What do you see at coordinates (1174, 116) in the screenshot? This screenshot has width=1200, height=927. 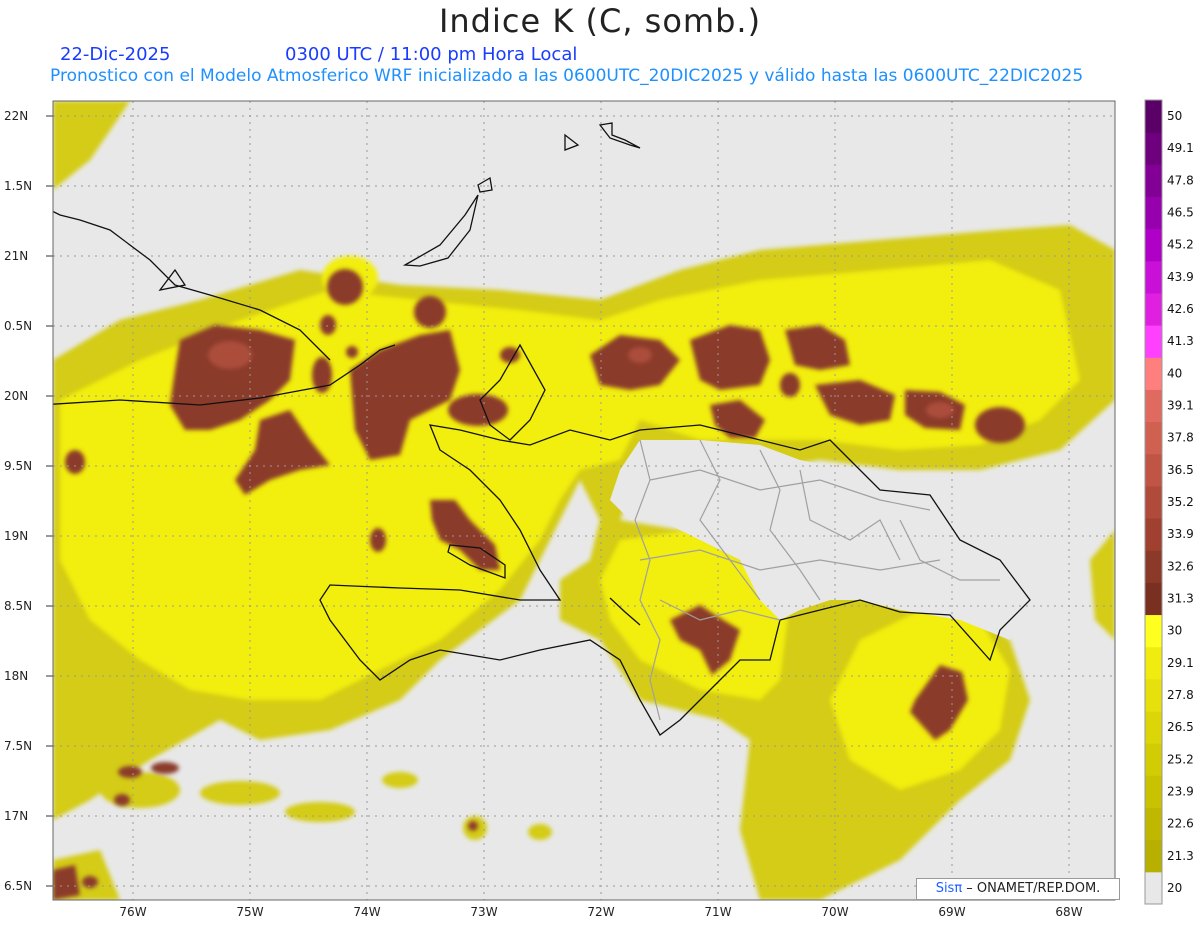 I see `colorbar-label: 50` at bounding box center [1174, 116].